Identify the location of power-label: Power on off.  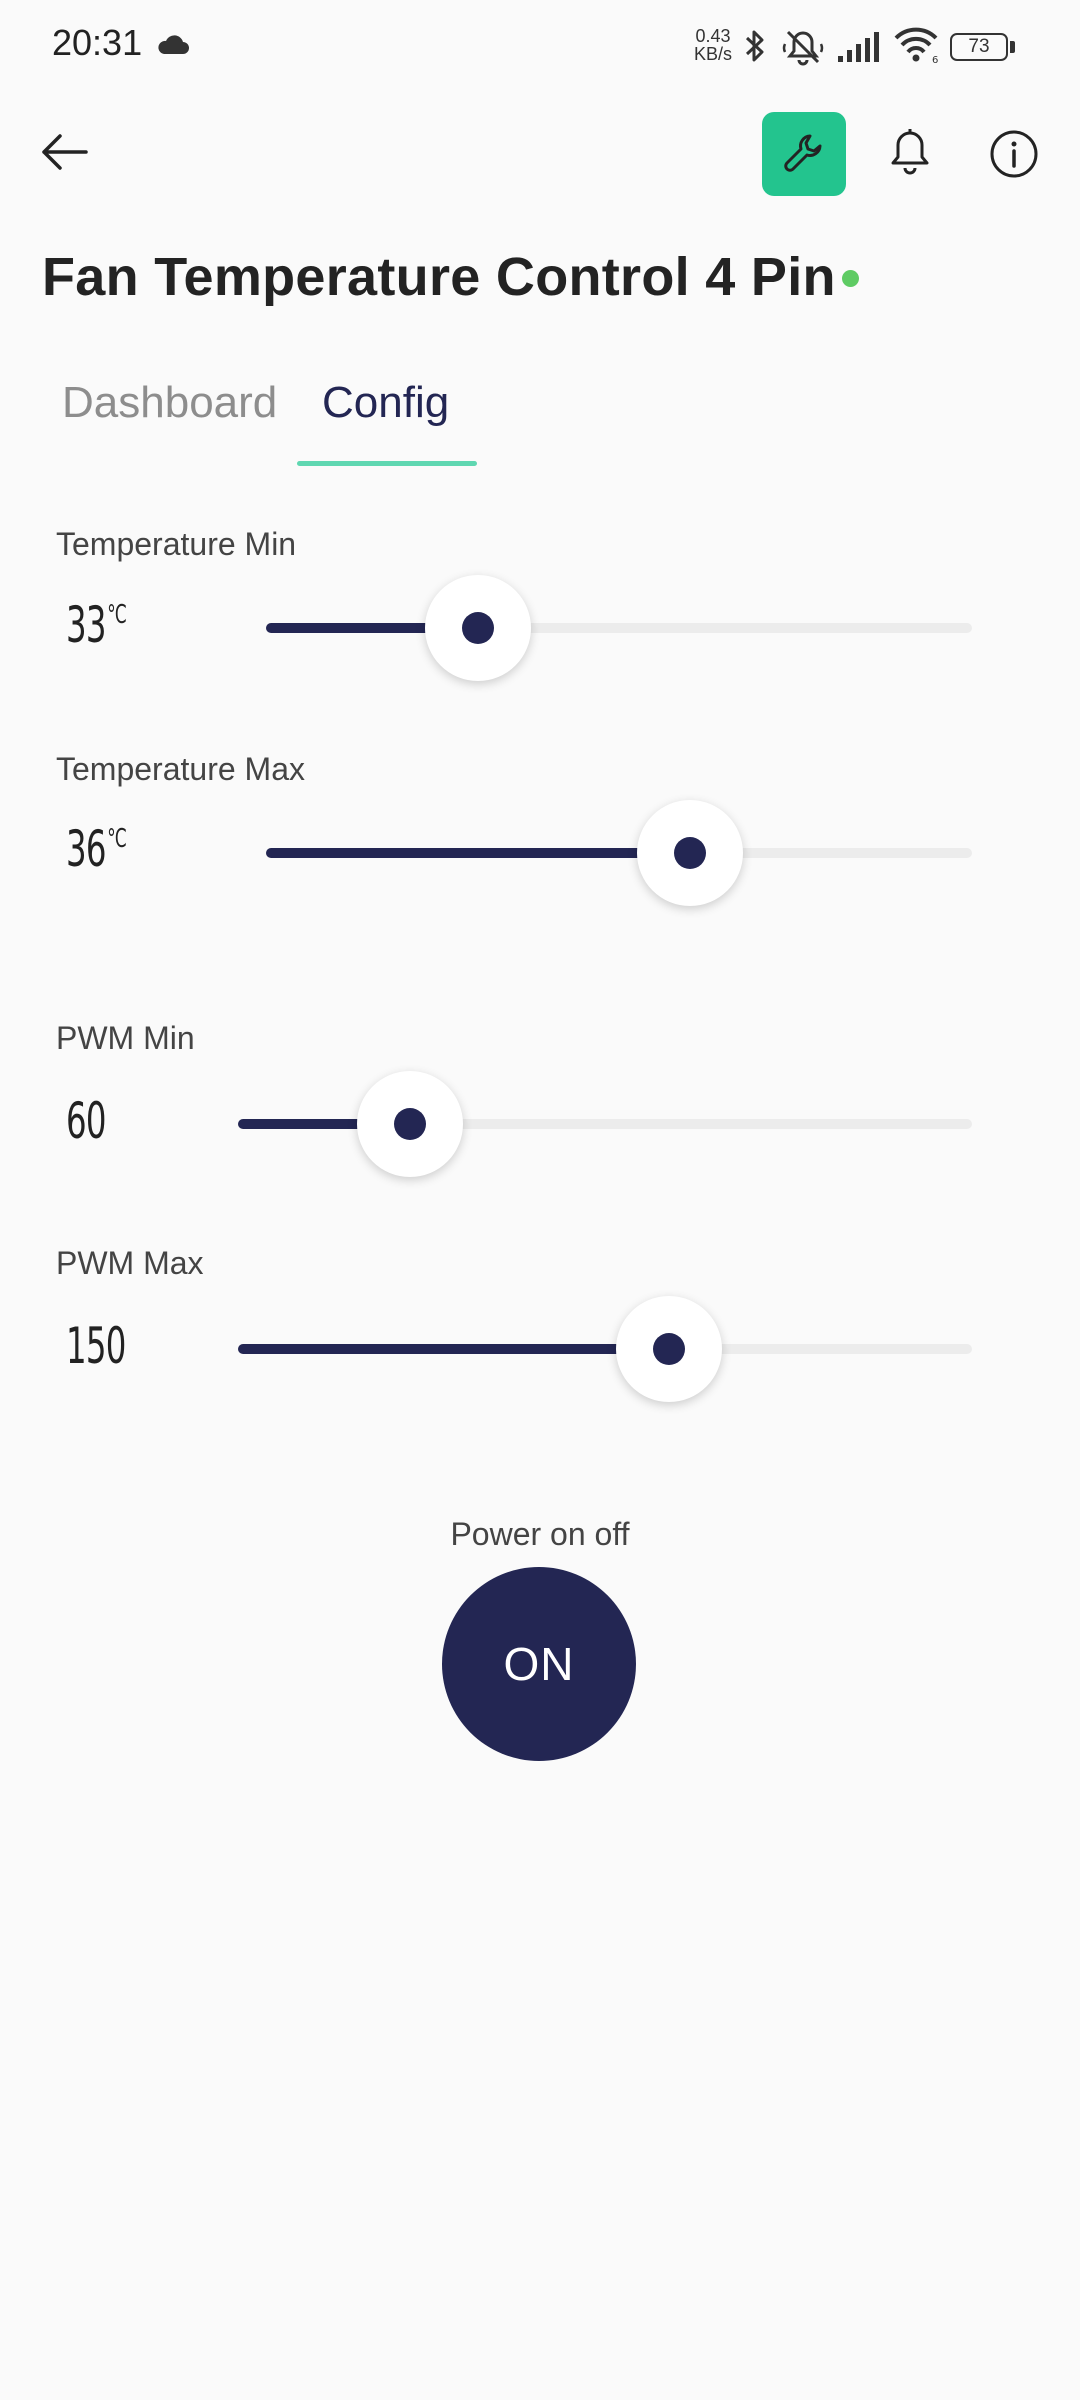
(540, 1534).